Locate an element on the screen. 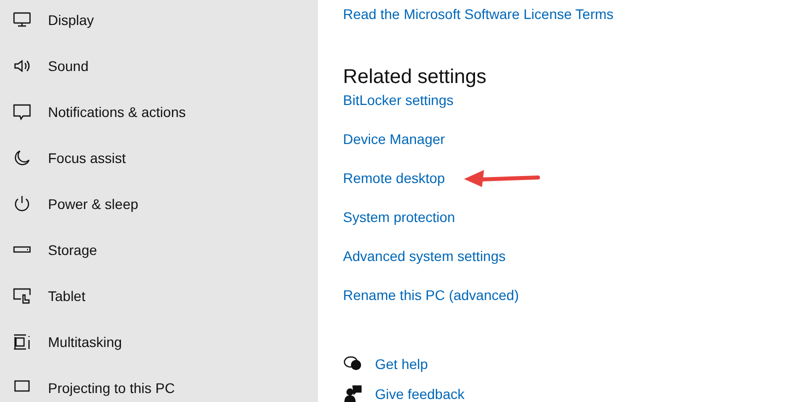 The width and height of the screenshot is (795, 402). tablet-icon is located at coordinates (22, 296).